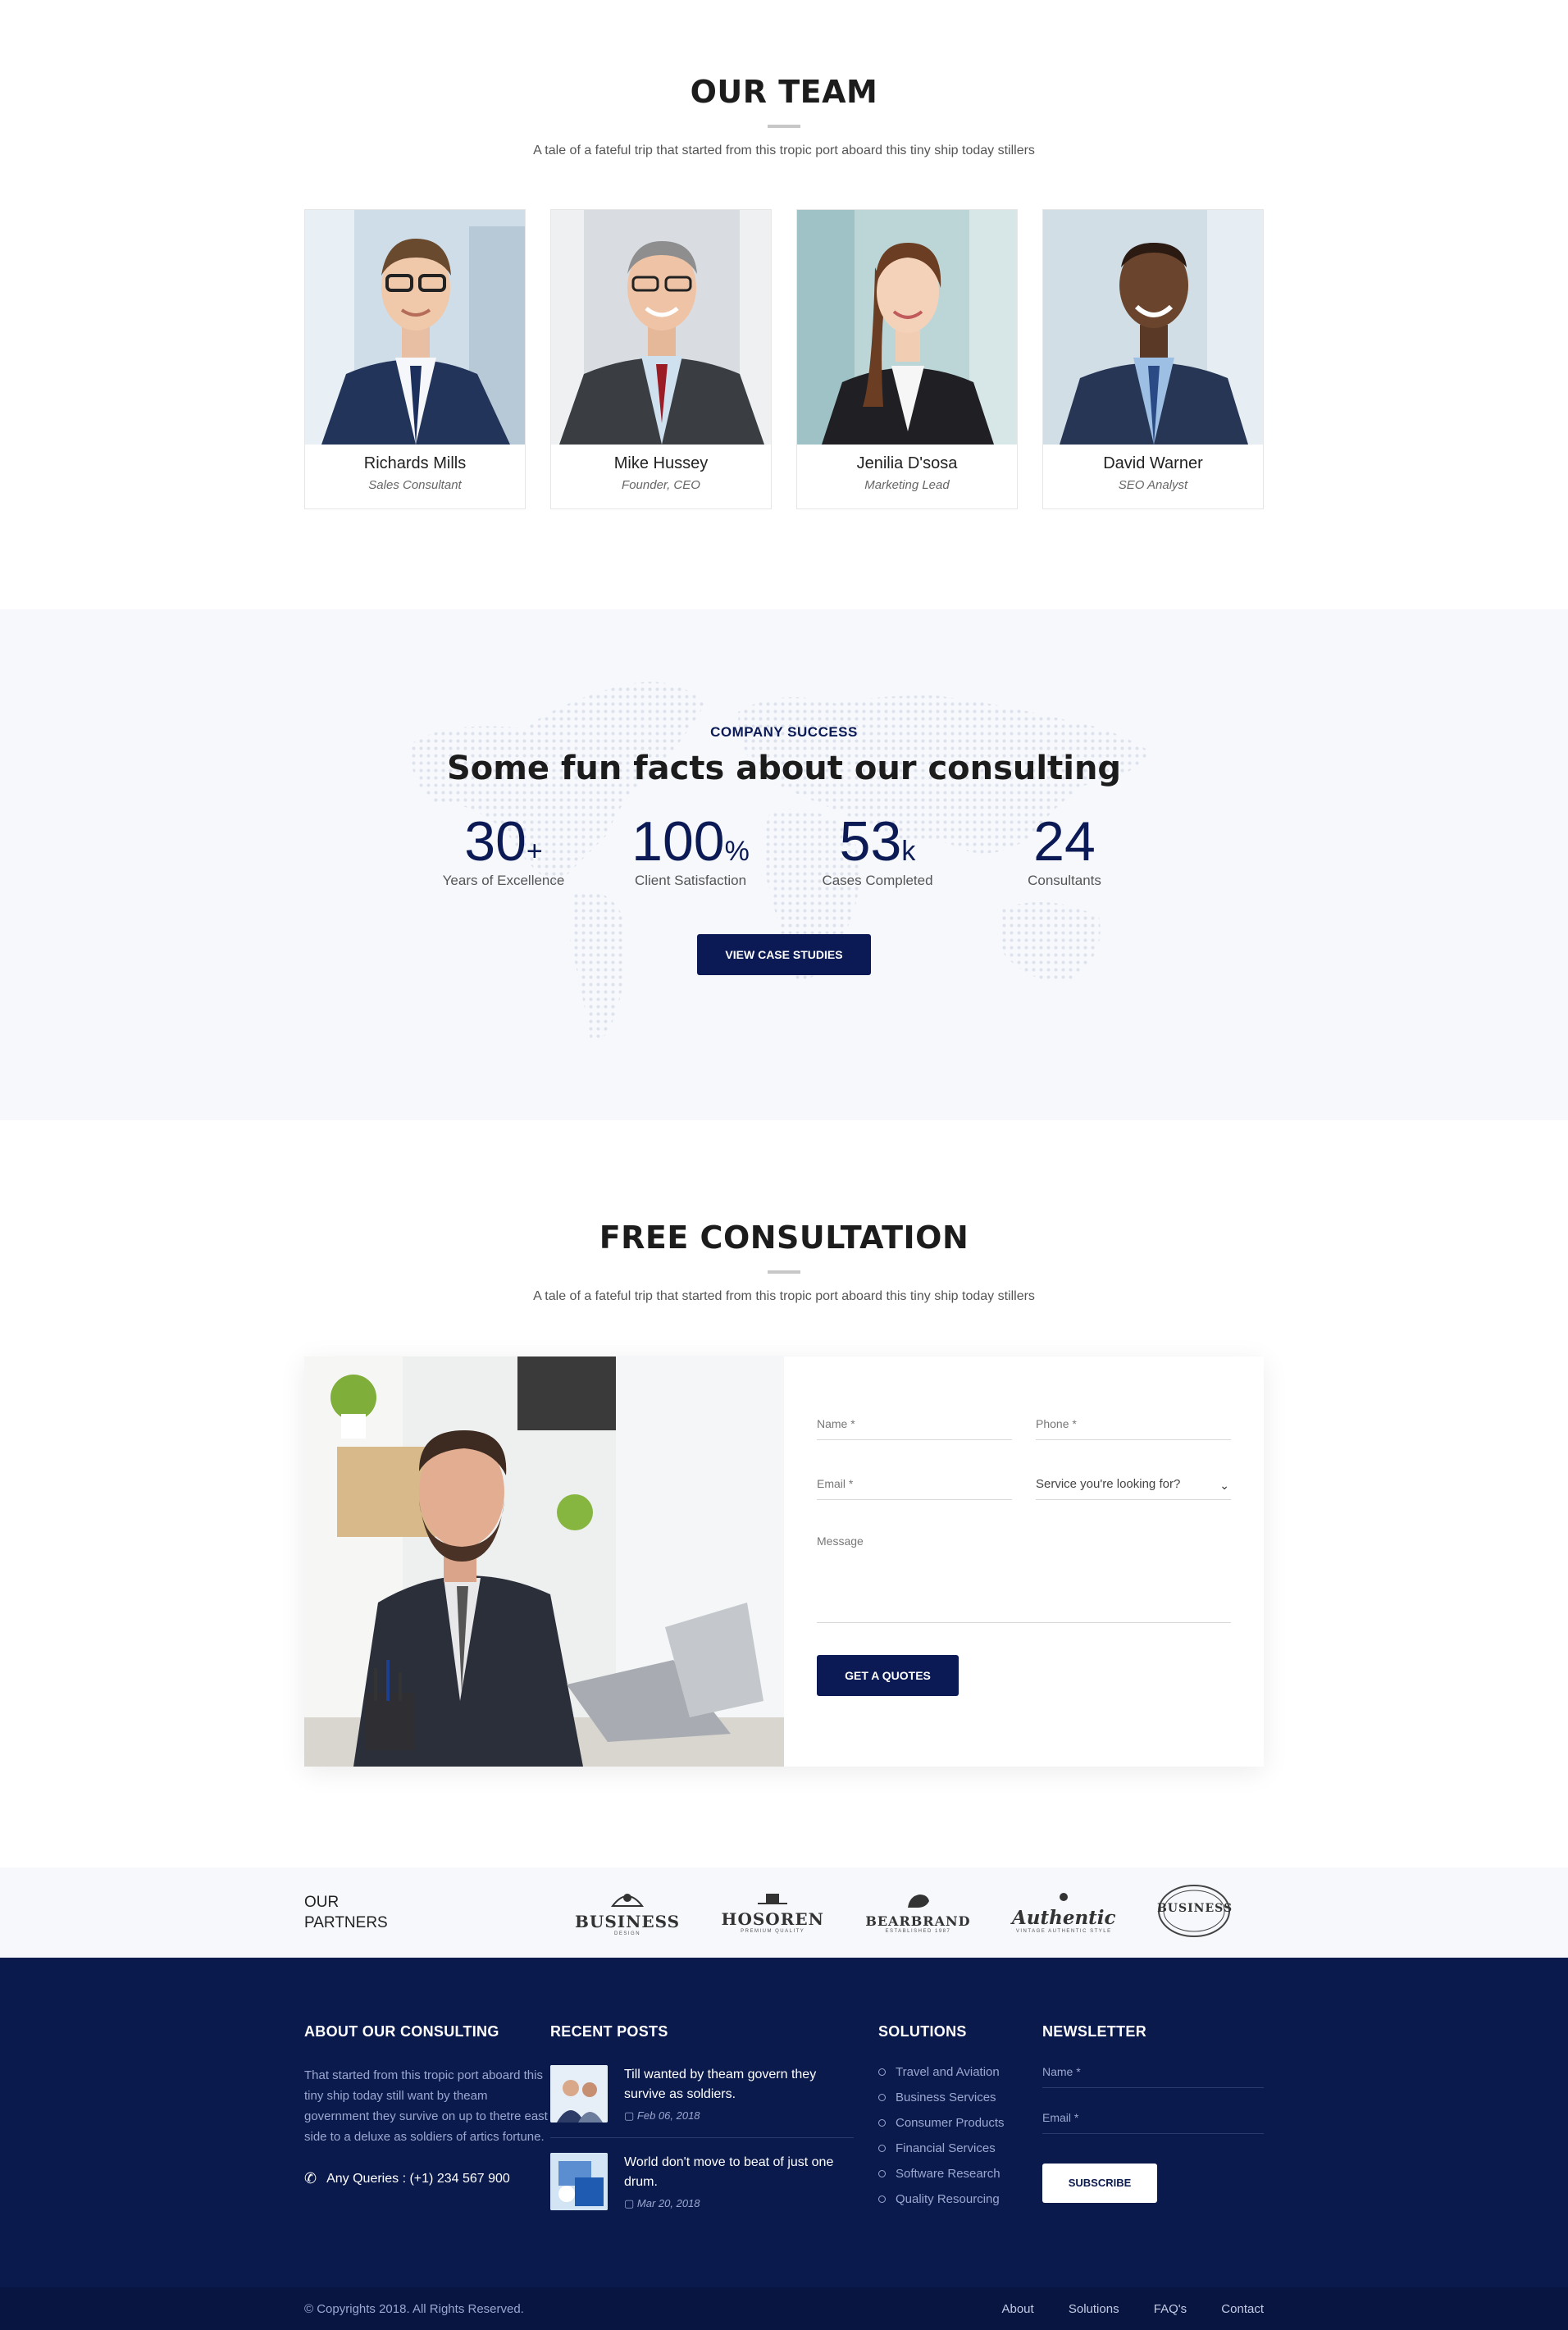 This screenshot has height=2330, width=1568. I want to click on solution-link: Travel and Aviation, so click(960, 2072).